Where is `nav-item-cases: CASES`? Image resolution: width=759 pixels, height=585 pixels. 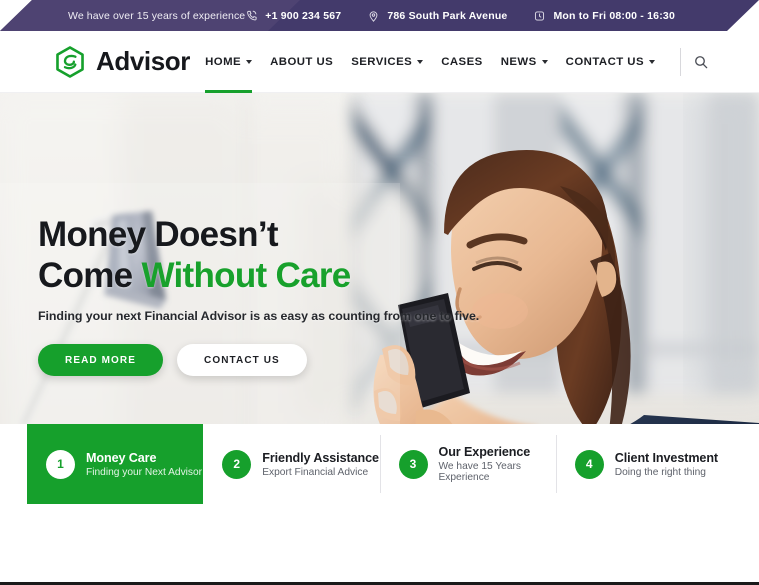 nav-item-cases: CASES is located at coordinates (462, 62).